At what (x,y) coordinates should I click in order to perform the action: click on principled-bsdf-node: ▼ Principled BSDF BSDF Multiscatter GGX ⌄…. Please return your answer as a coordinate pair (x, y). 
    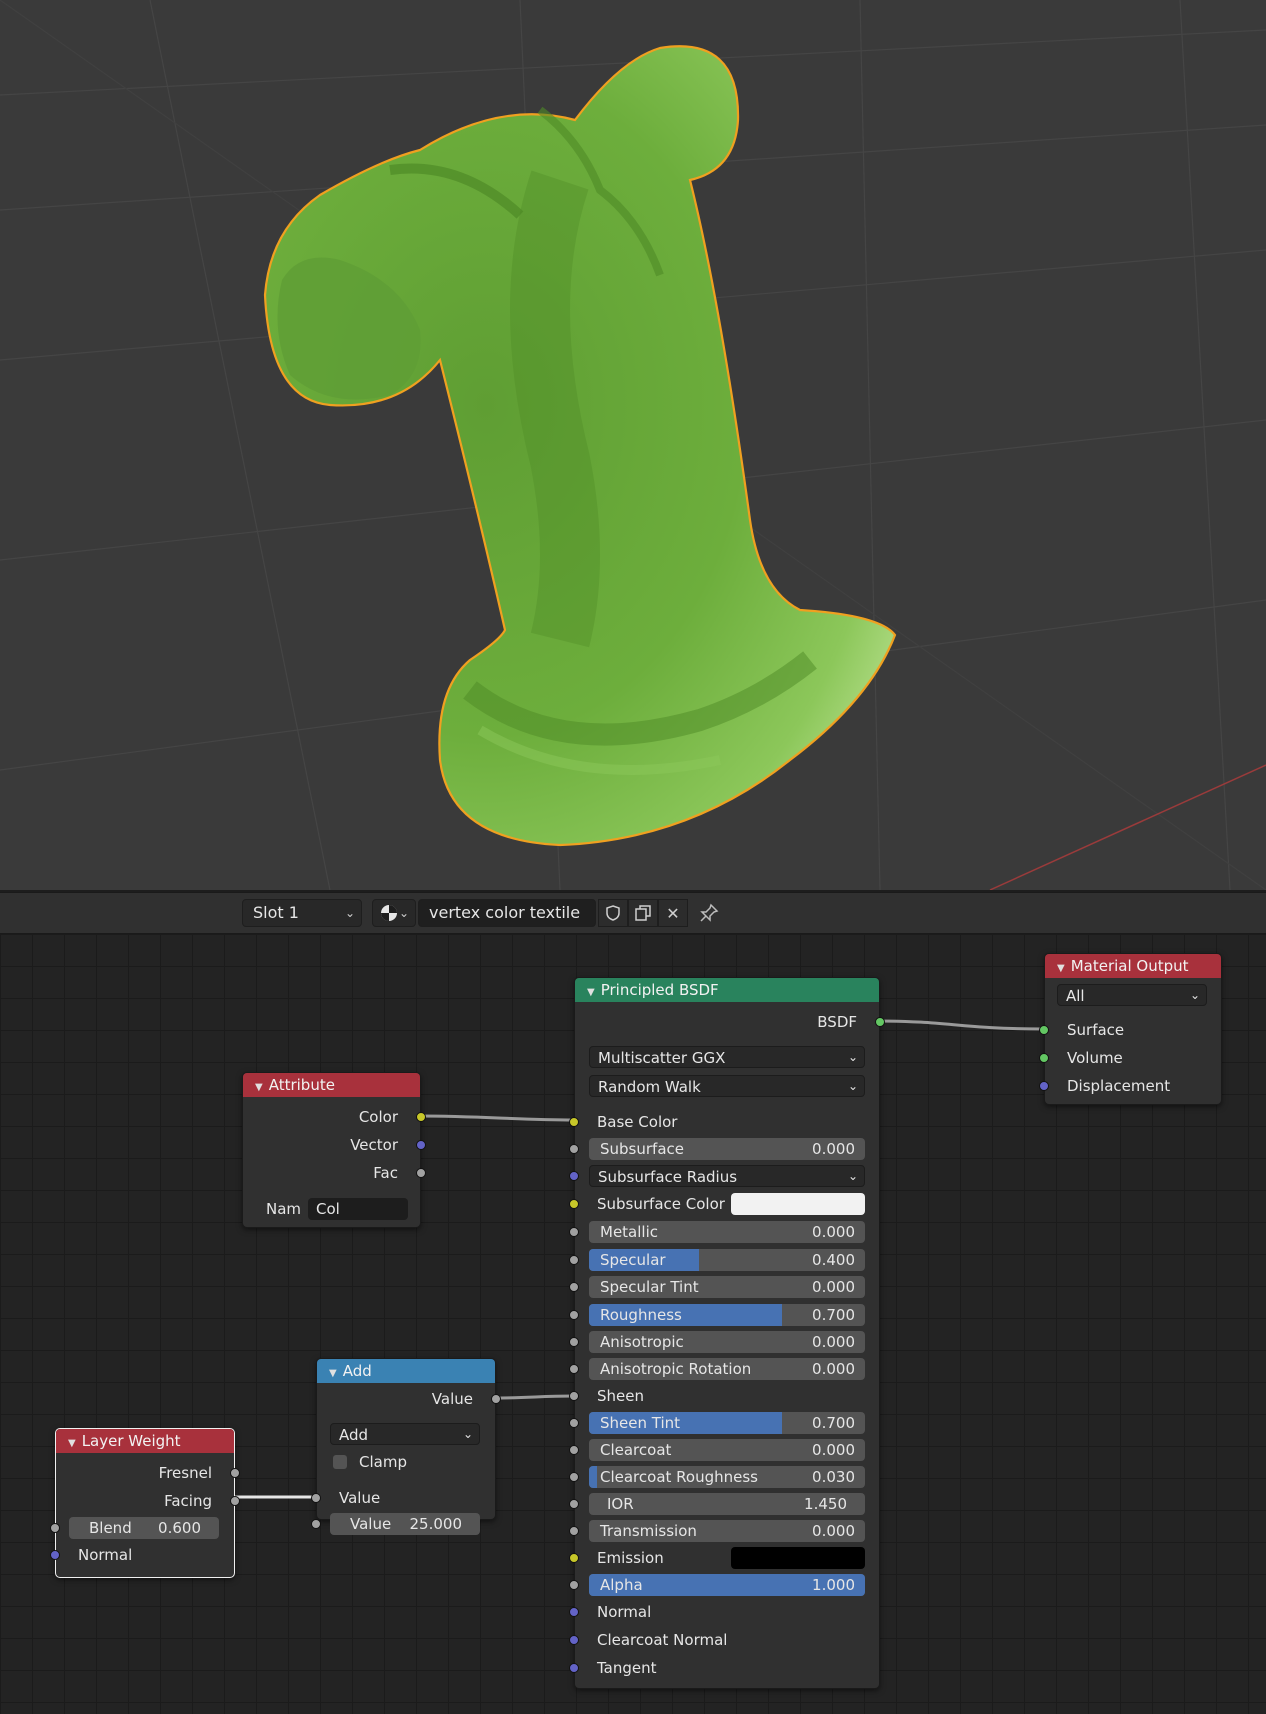
    Looking at the image, I should click on (727, 1333).